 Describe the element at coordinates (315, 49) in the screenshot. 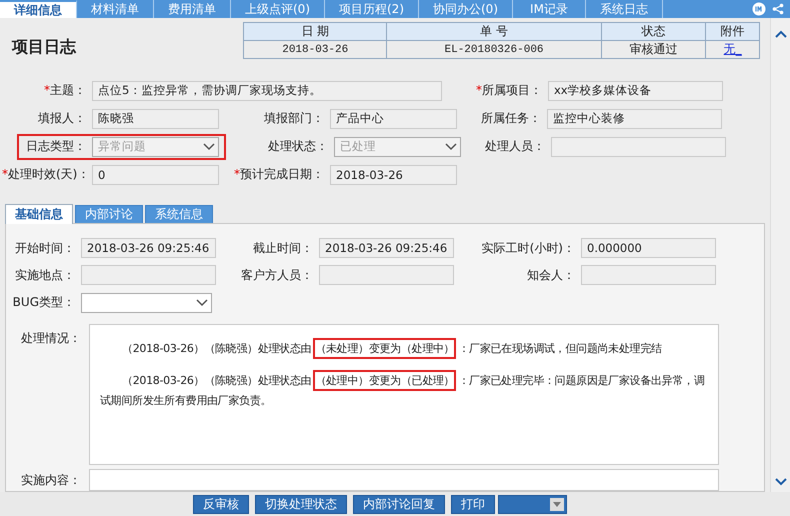

I see `table-cell: 2018-03-26` at that location.